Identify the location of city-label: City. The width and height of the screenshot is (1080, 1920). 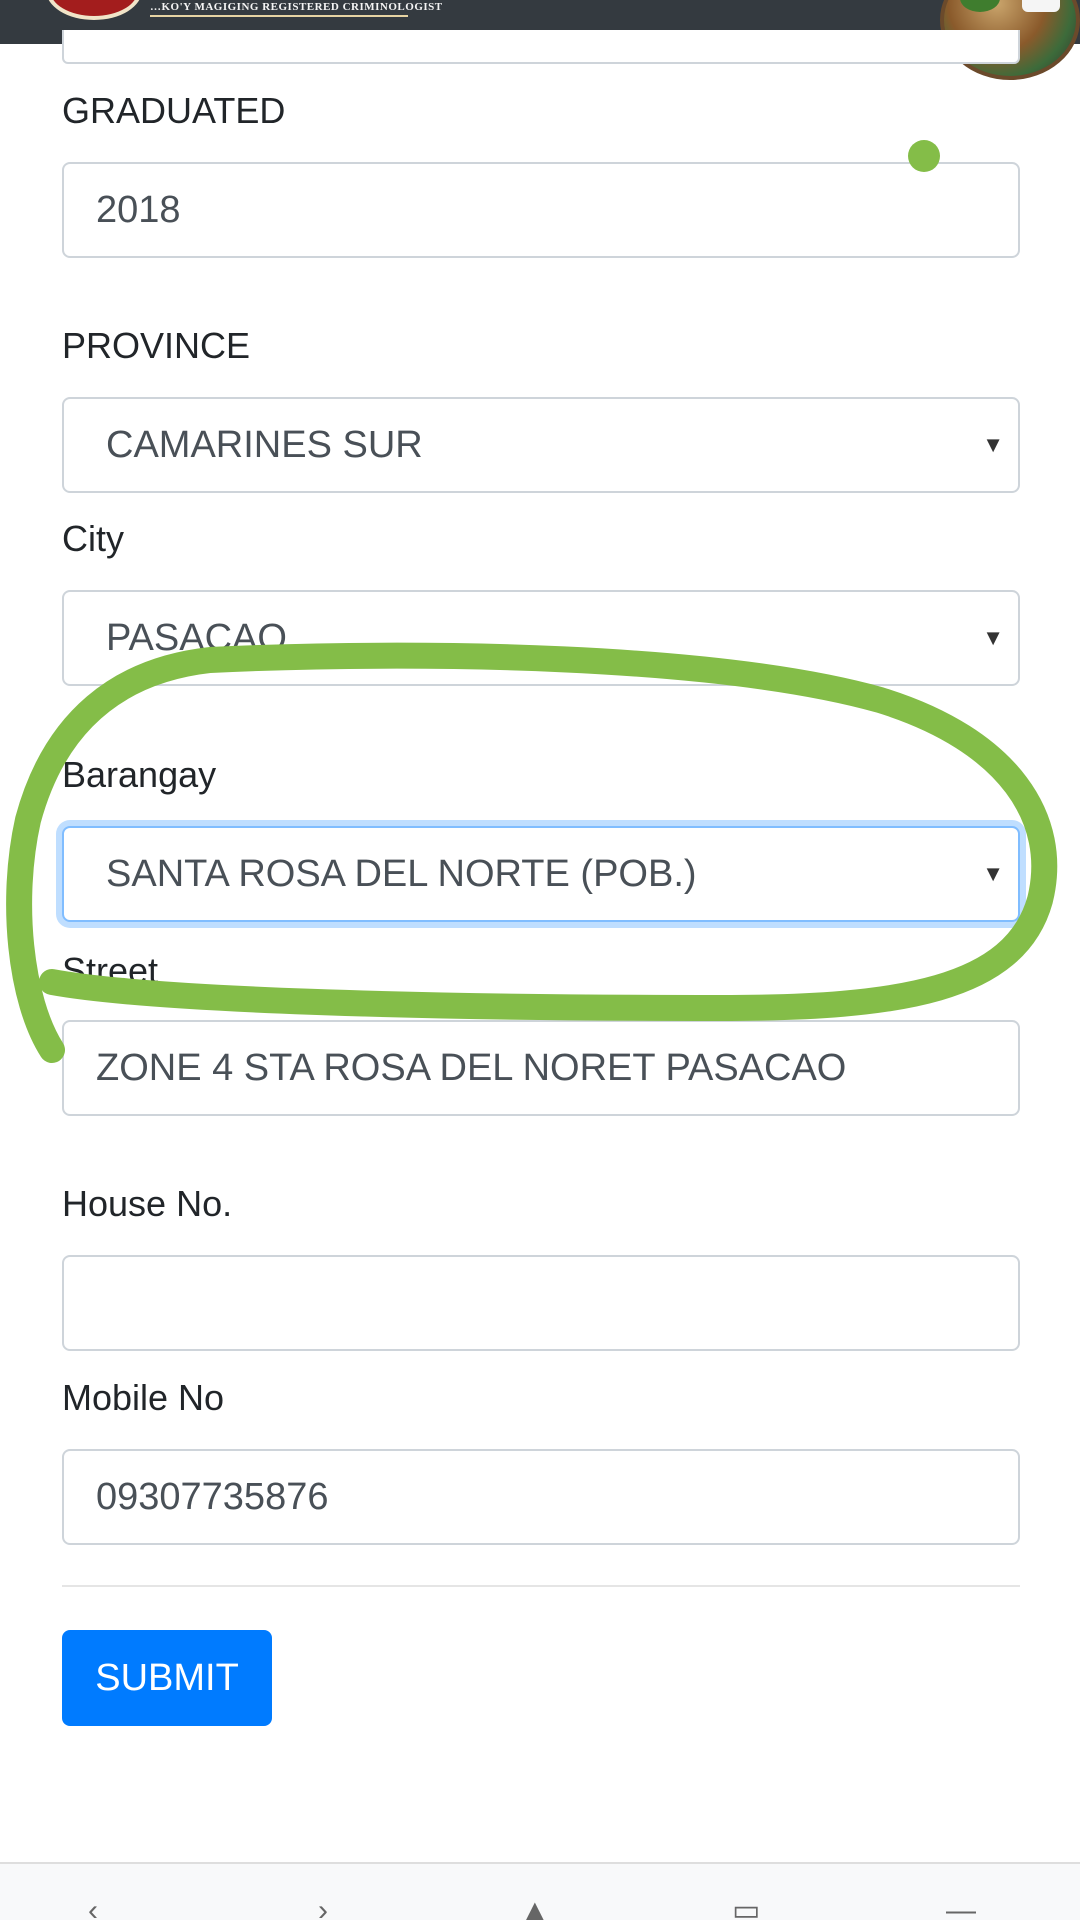
(93, 538).